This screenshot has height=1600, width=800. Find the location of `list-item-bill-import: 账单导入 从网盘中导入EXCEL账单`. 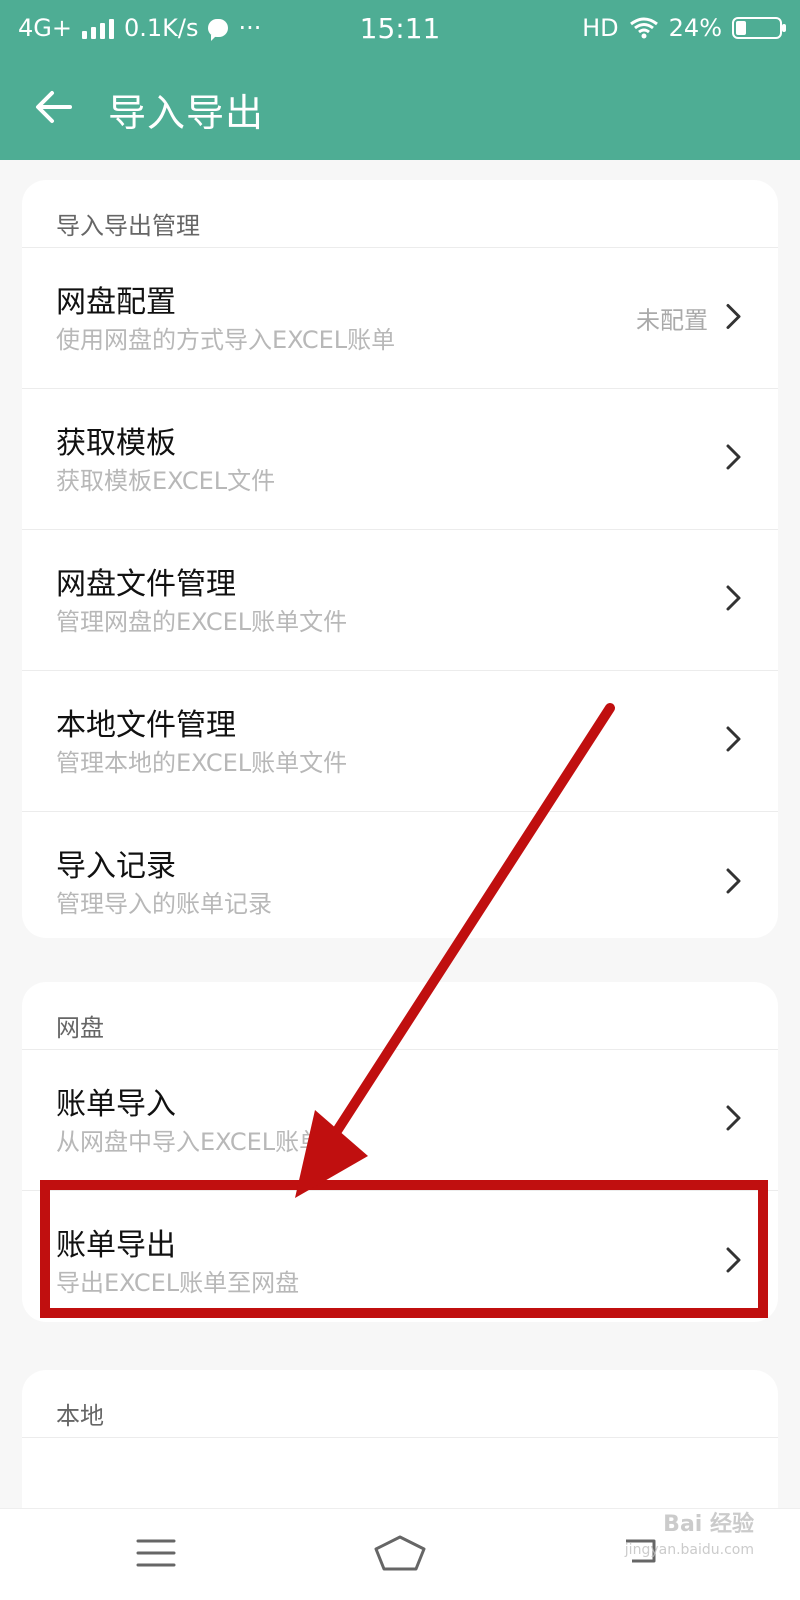

list-item-bill-import: 账单导入 从网盘中导入EXCEL账单 is located at coordinates (400, 1120).